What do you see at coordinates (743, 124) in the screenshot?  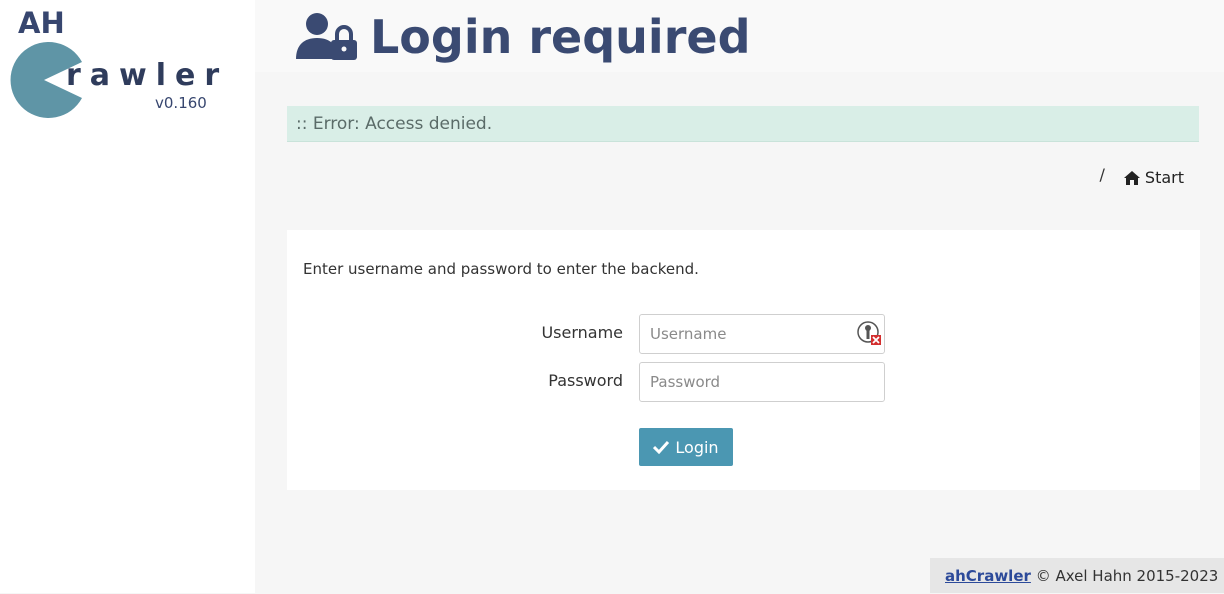 I see `error-alert: :: Error: Access denied.` at bounding box center [743, 124].